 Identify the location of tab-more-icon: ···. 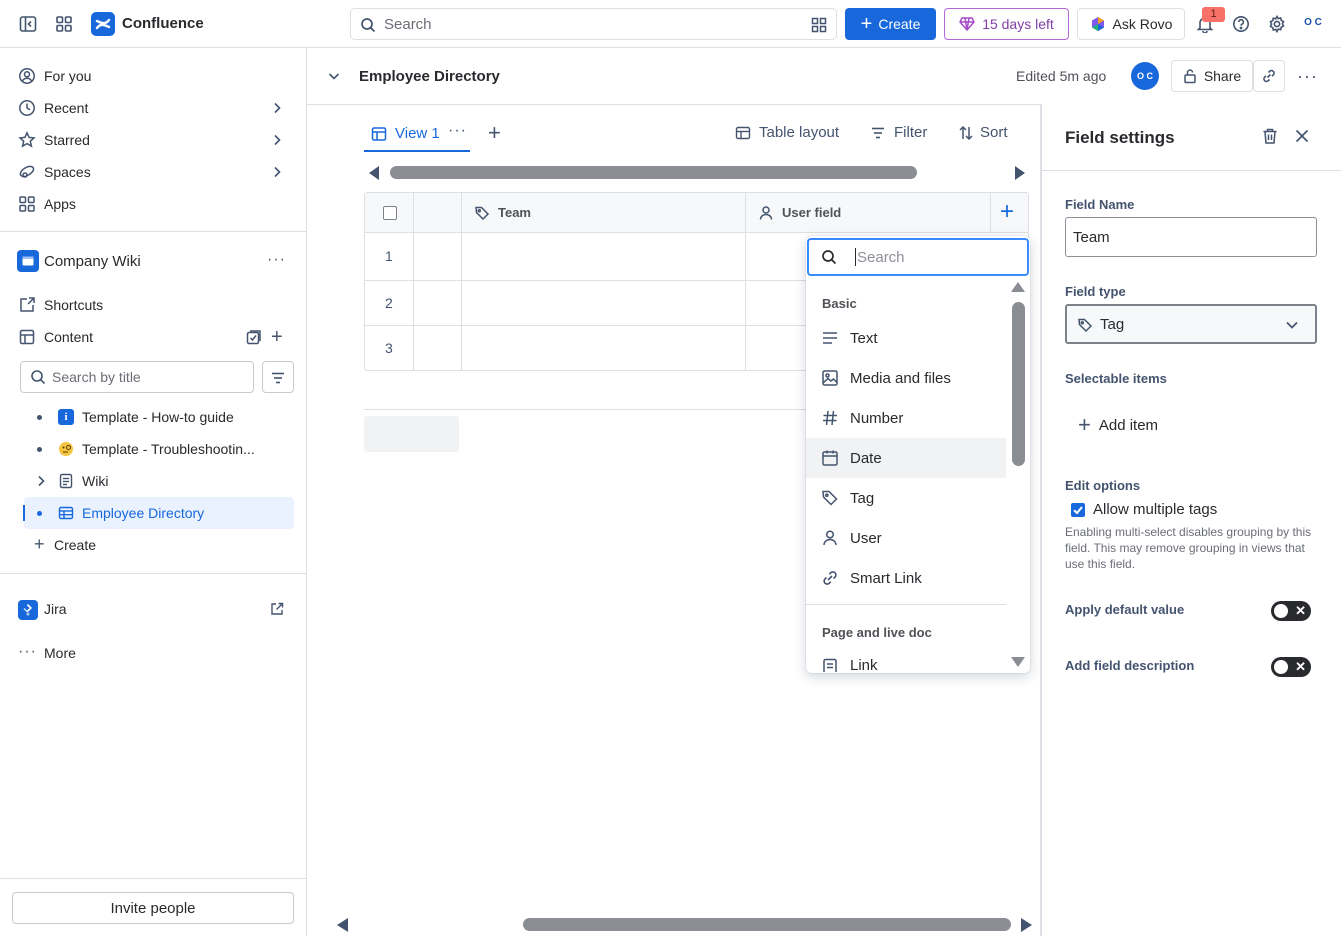
(457, 131).